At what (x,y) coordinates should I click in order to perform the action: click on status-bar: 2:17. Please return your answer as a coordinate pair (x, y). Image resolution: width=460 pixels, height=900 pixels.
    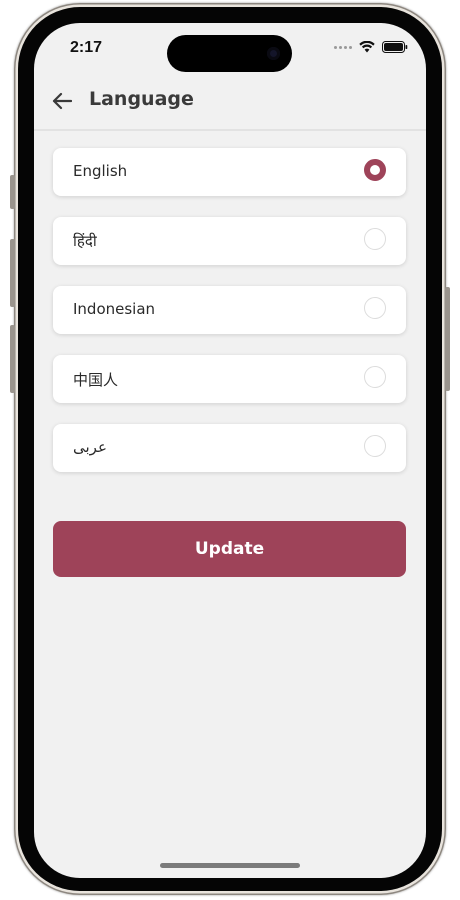
    Looking at the image, I should click on (230, 49).